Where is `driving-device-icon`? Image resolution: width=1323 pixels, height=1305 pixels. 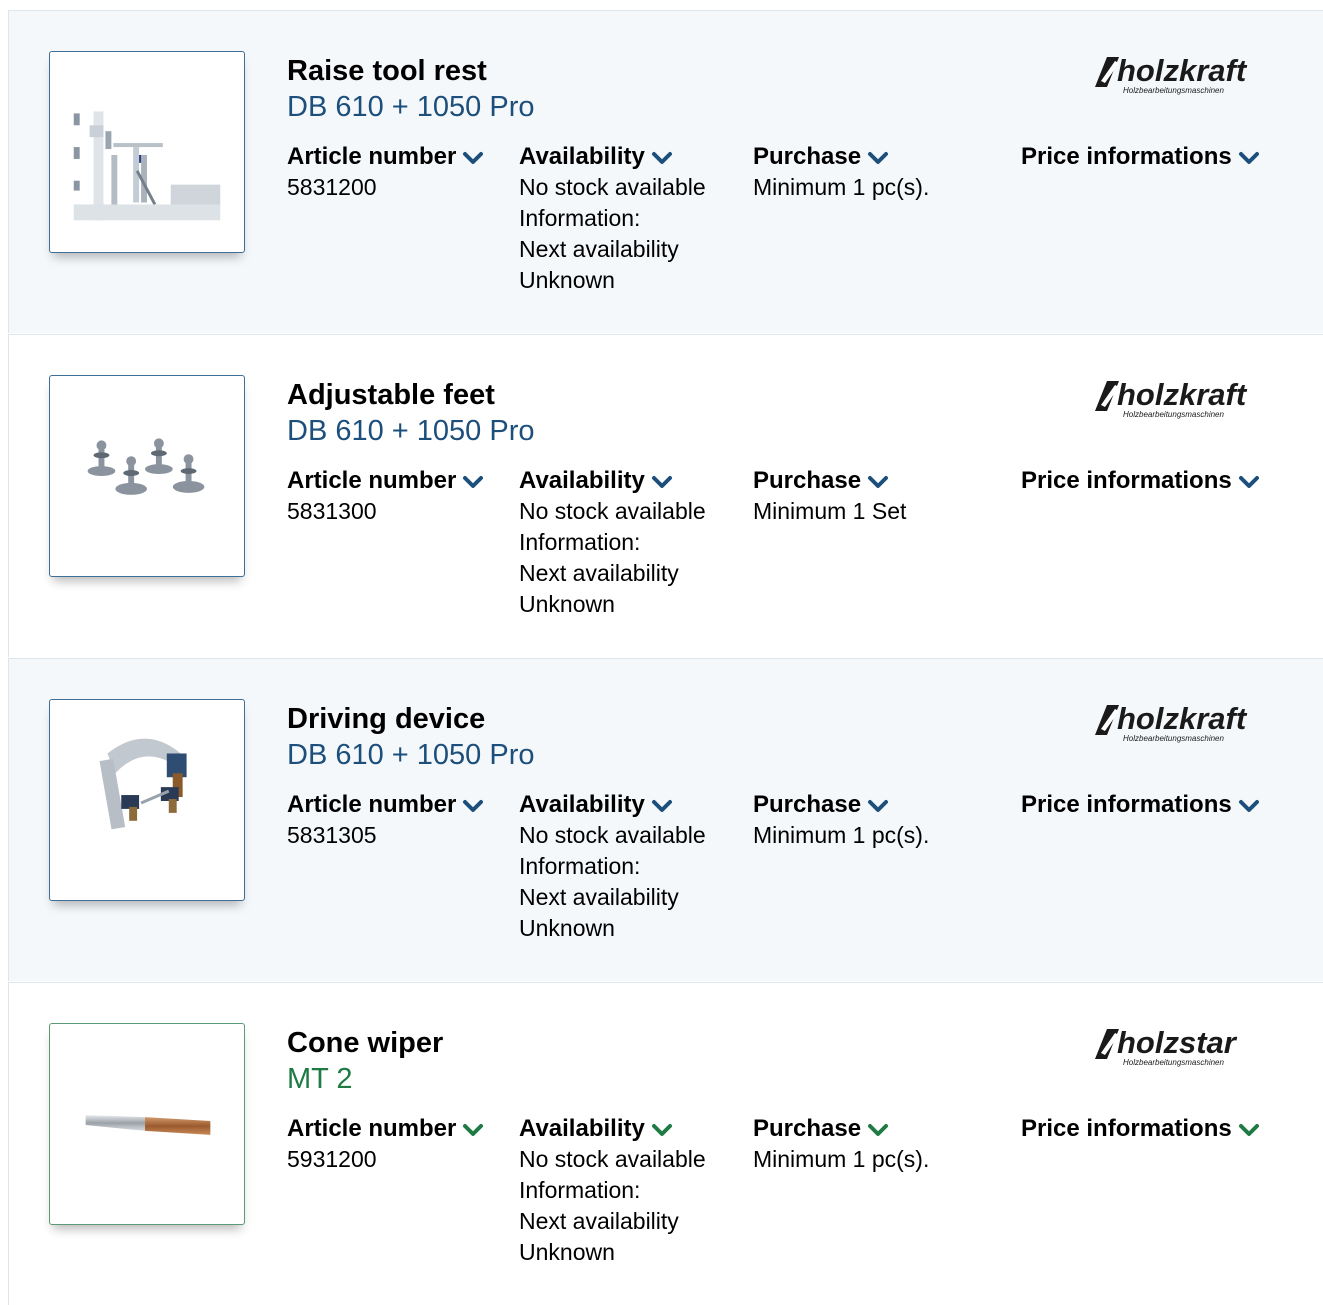
driving-device-icon is located at coordinates (143, 784).